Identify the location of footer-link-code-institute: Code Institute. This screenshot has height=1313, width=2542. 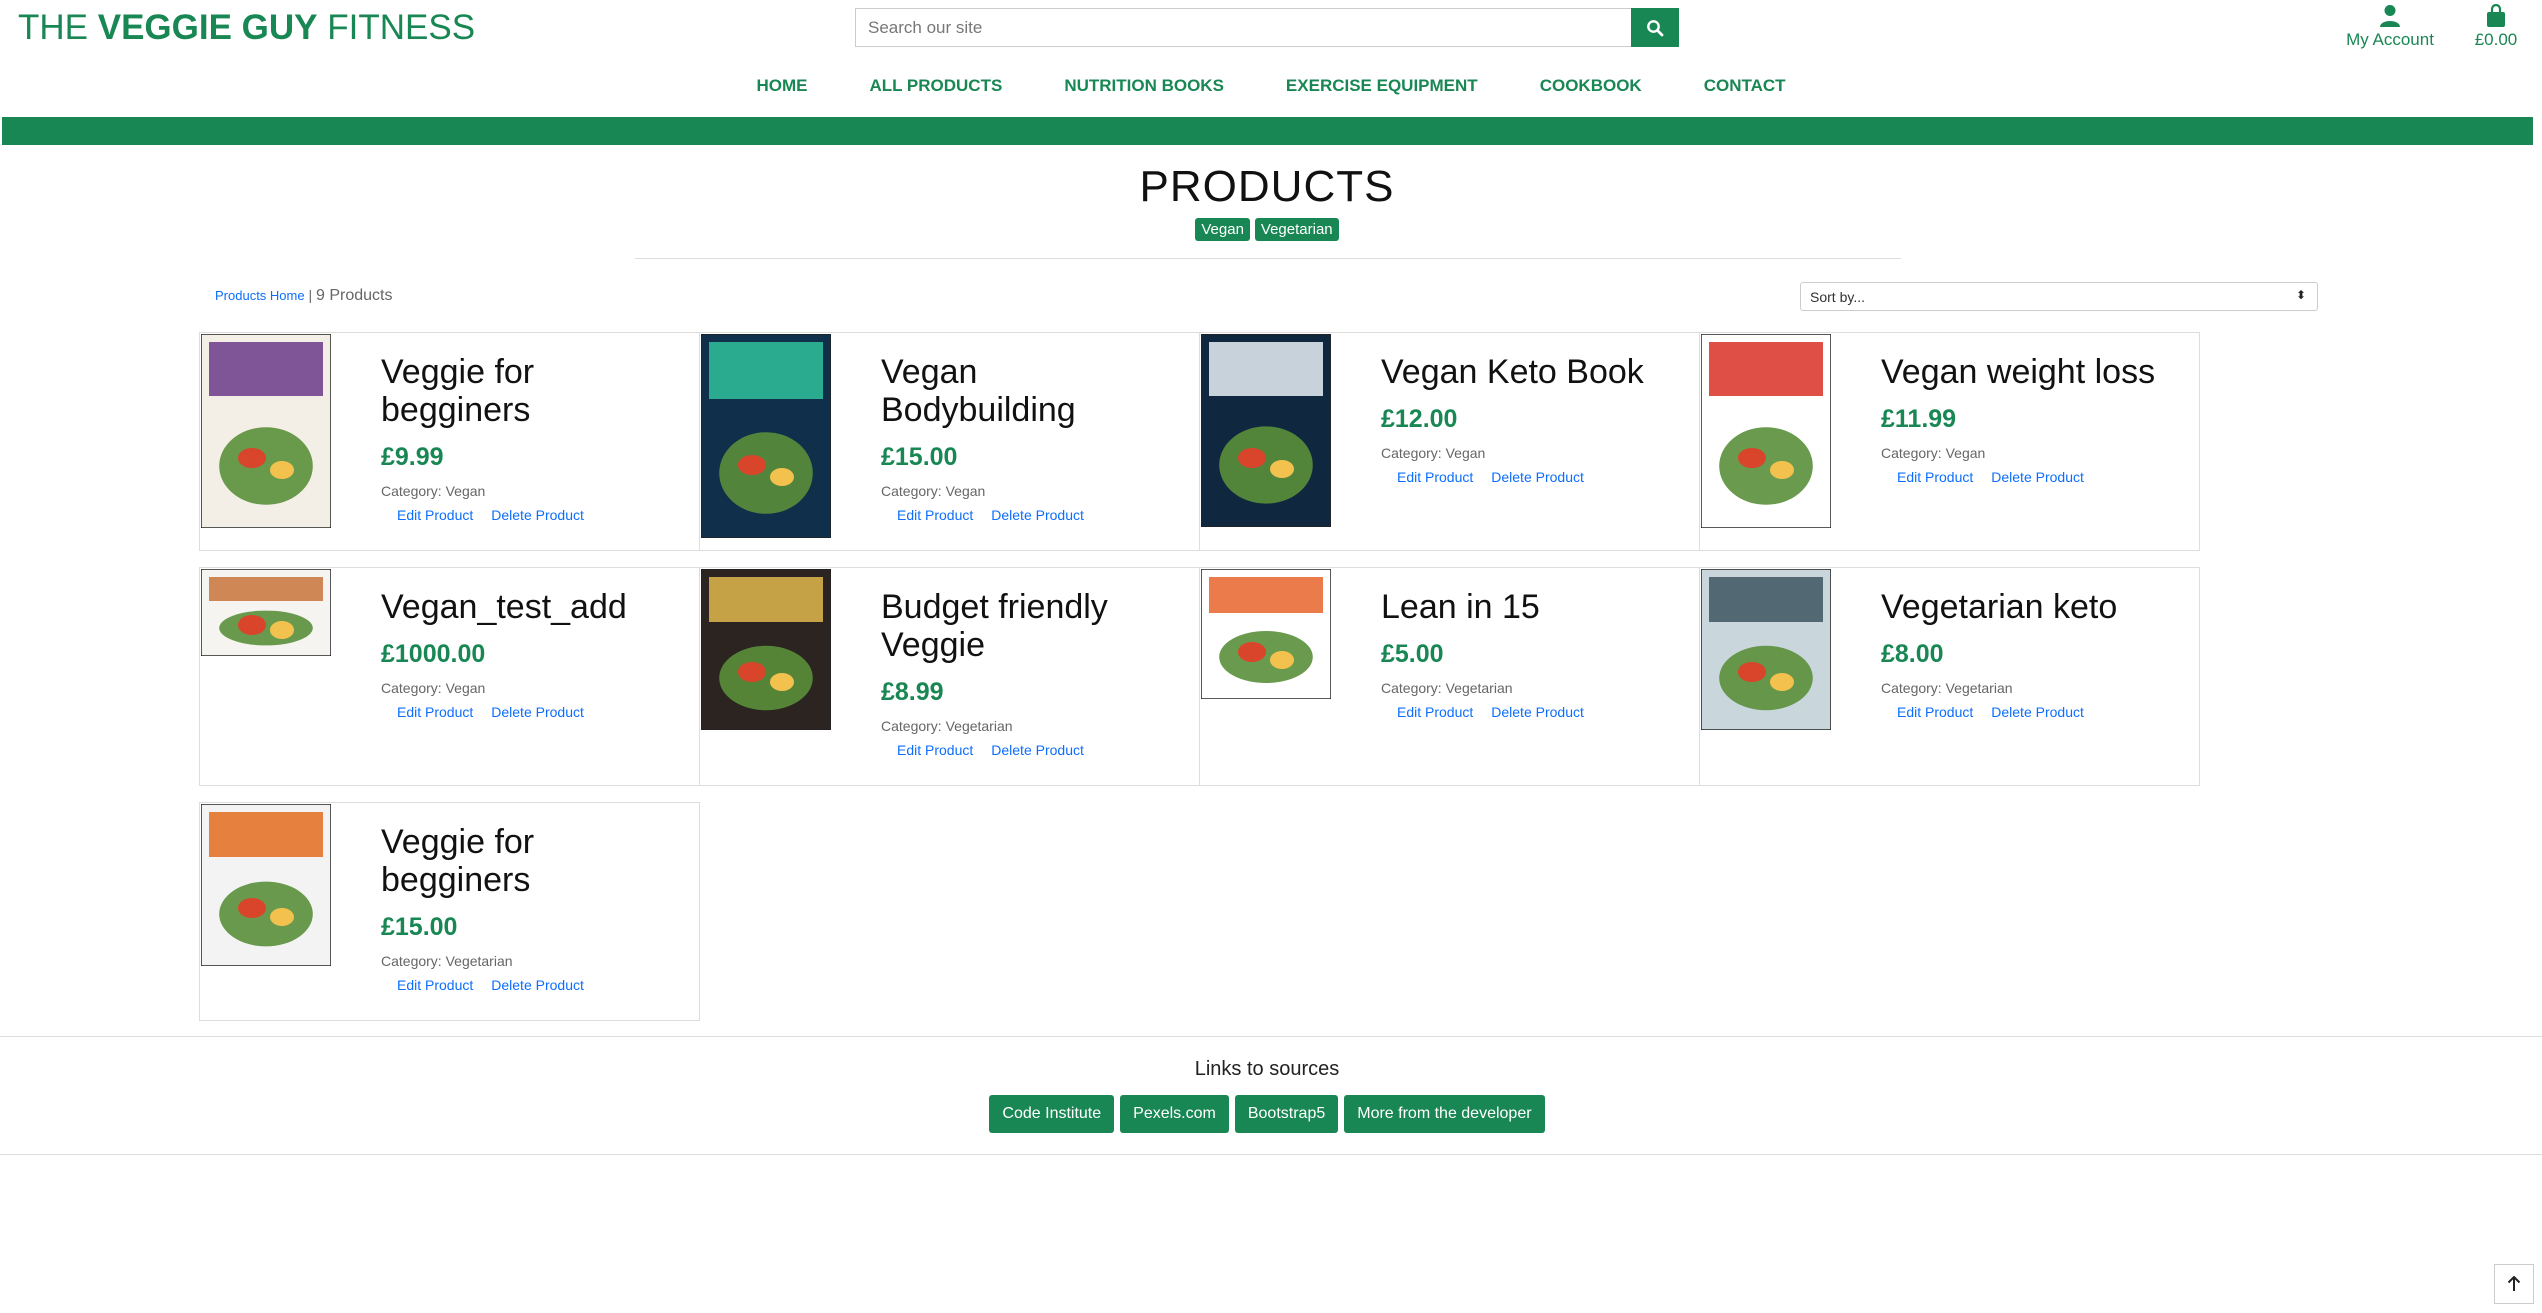
(1052, 1114).